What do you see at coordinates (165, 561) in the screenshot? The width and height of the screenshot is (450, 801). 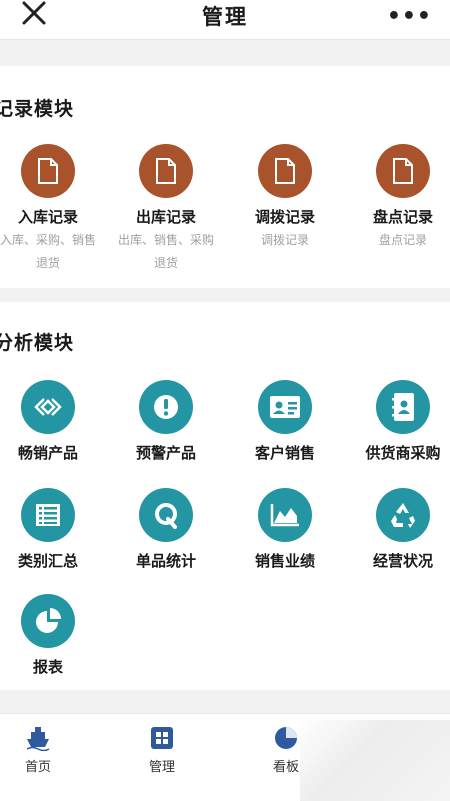 I see `analysis-item-label: 单品统计` at bounding box center [165, 561].